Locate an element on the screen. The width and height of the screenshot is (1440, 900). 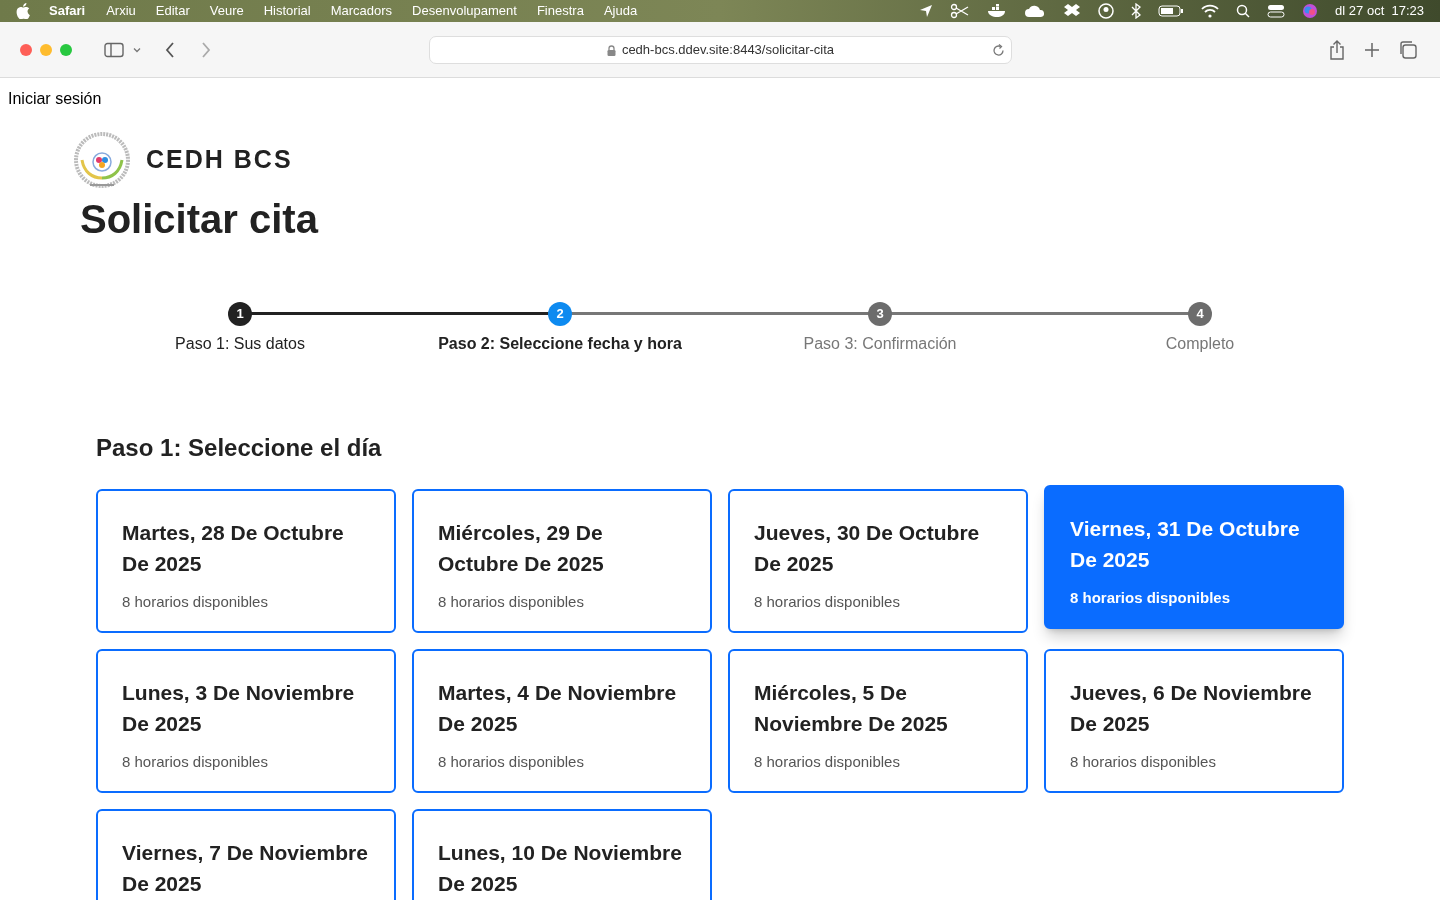
search-icon is located at coordinates (1243, 11).